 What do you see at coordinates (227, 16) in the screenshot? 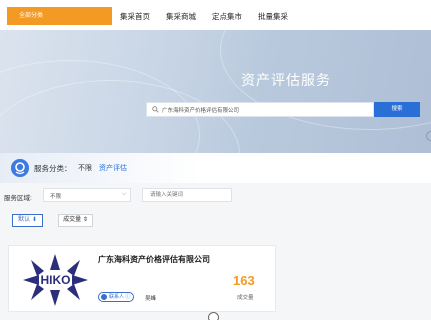
I see `nav-link-fixed-market: 定点集市` at bounding box center [227, 16].